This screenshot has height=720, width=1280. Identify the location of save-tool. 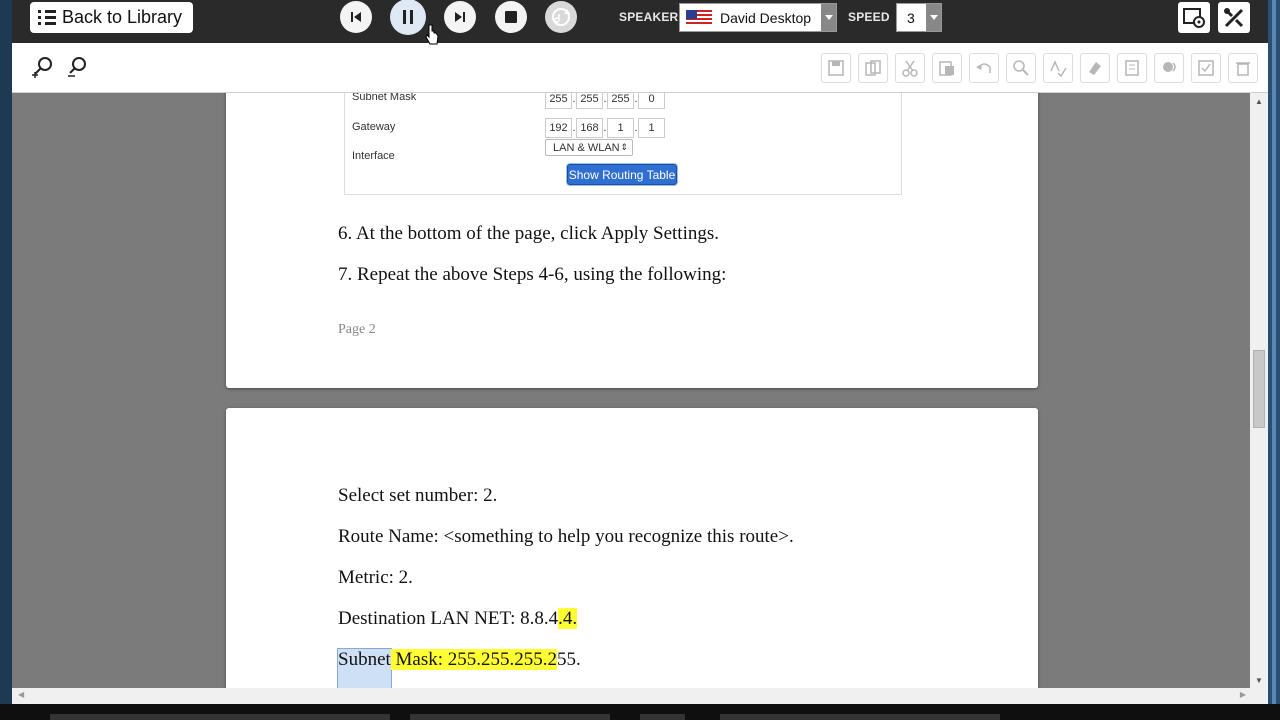
(836, 68).